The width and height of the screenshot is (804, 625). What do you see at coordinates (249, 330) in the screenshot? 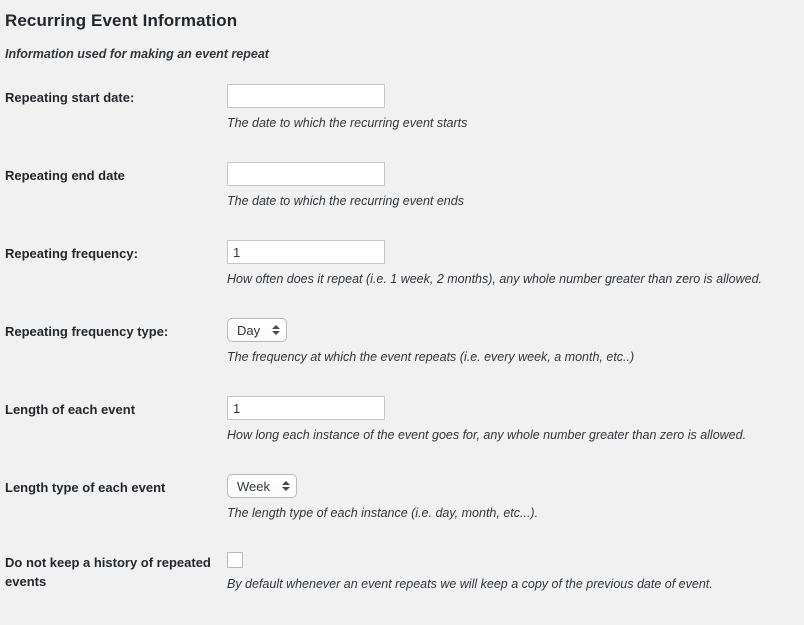
I see `repeating-frequency-type-value: Day` at bounding box center [249, 330].